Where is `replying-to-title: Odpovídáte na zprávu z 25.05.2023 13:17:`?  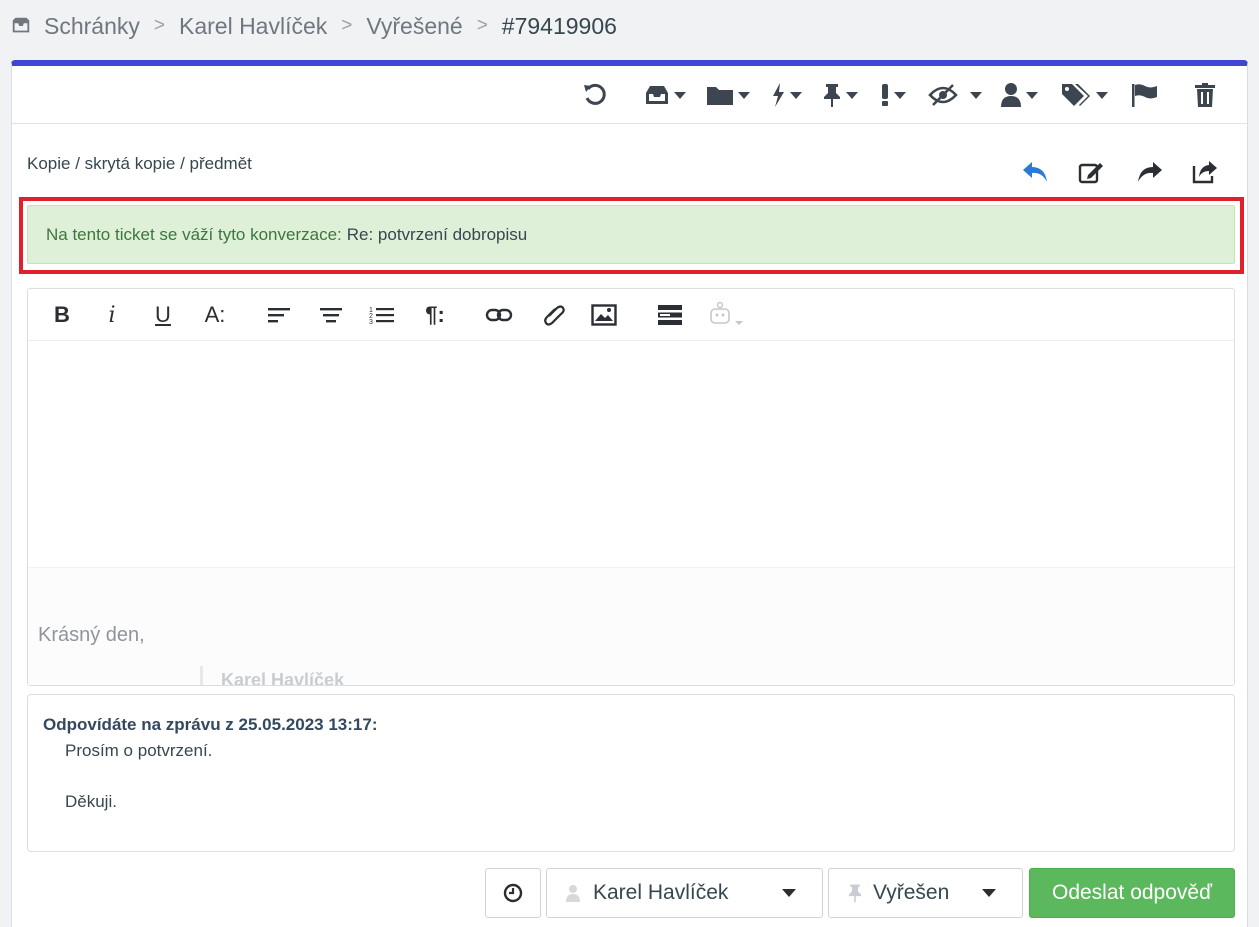 replying-to-title: Odpovídáte na zprávu z 25.05.2023 13:17: is located at coordinates (210, 724).